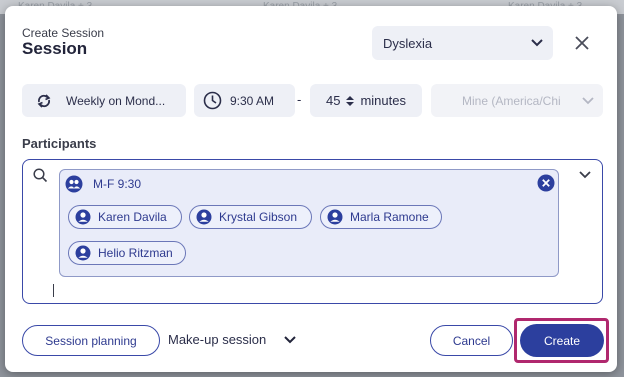 This screenshot has width=624, height=377. What do you see at coordinates (74, 184) in the screenshot?
I see `group-icon` at bounding box center [74, 184].